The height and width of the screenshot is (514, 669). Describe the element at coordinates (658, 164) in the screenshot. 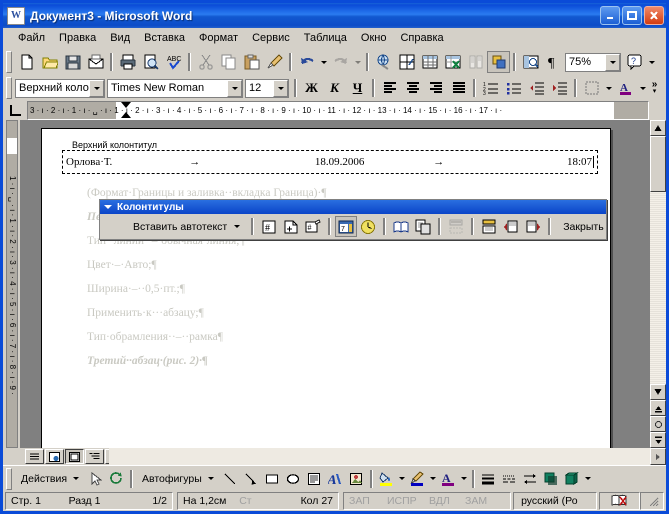

I see `scrollbar-thumb` at that location.